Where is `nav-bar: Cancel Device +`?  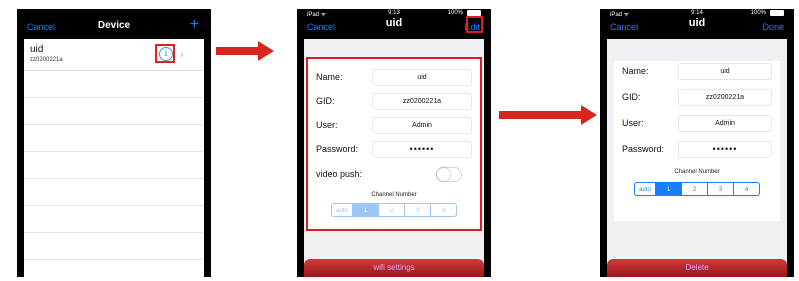
nav-bar: Cancel Device + is located at coordinates (114, 24).